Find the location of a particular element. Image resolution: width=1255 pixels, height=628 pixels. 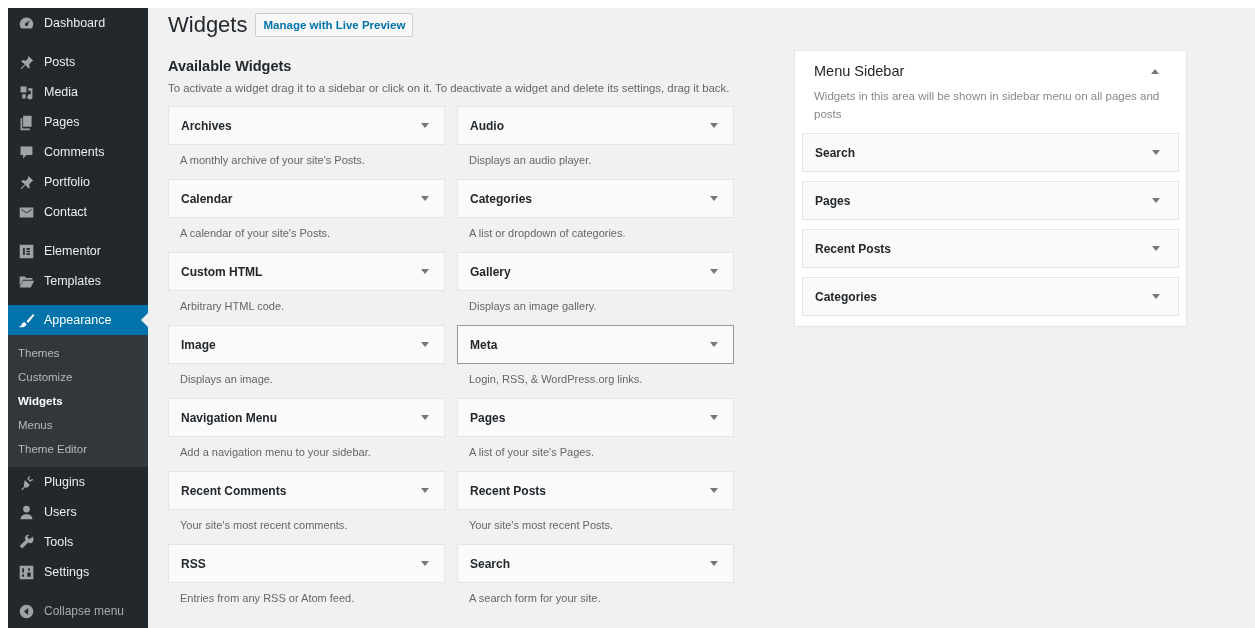

widget-description: Your site's most recent Posts. is located at coordinates (541, 524).